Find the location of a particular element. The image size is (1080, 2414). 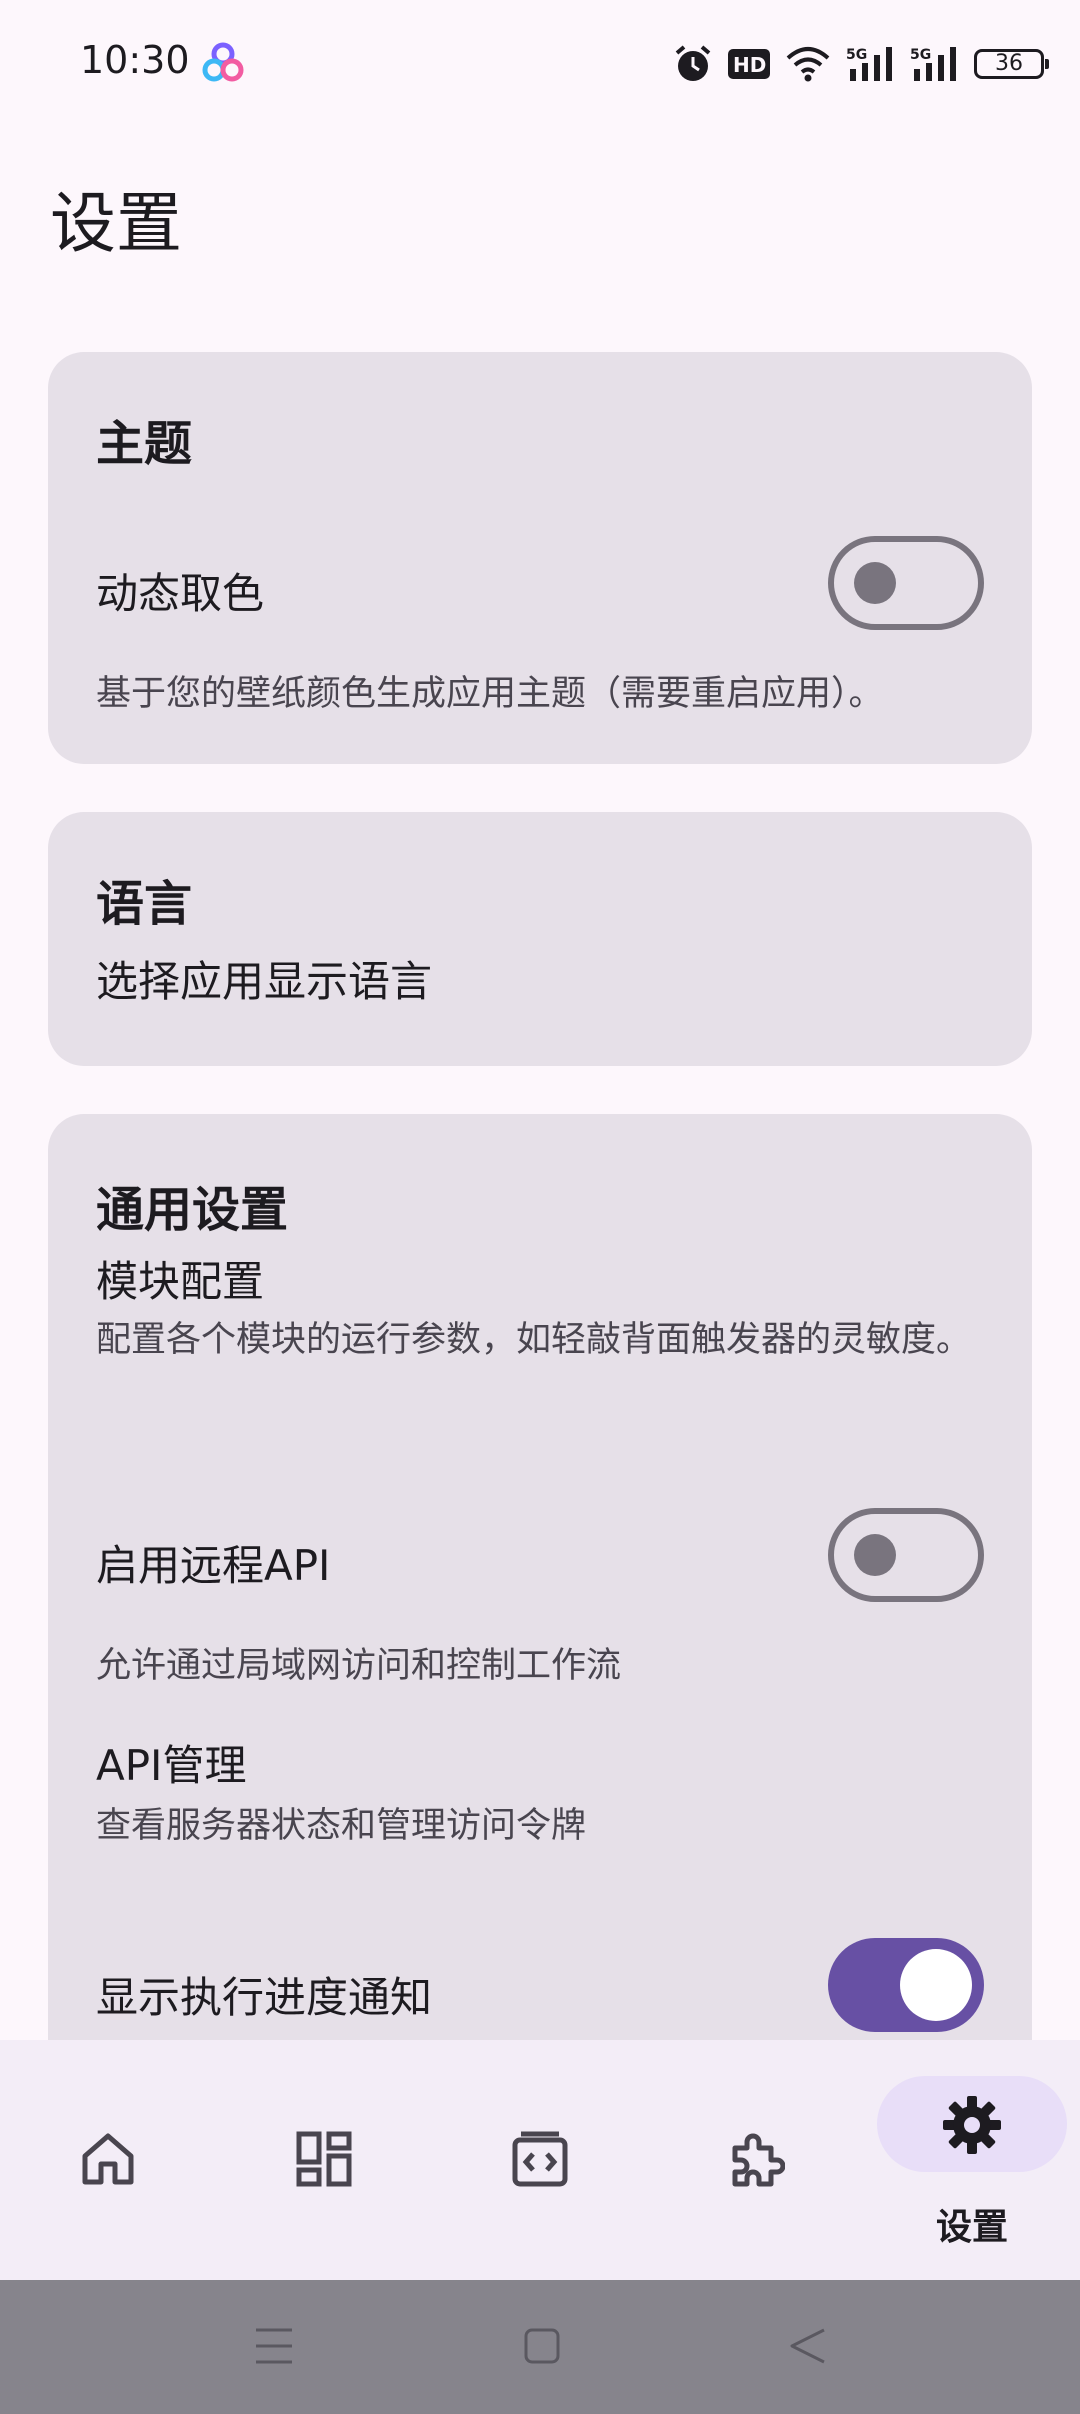

nav-settings-label: 设置 is located at coordinates (971, 2227).